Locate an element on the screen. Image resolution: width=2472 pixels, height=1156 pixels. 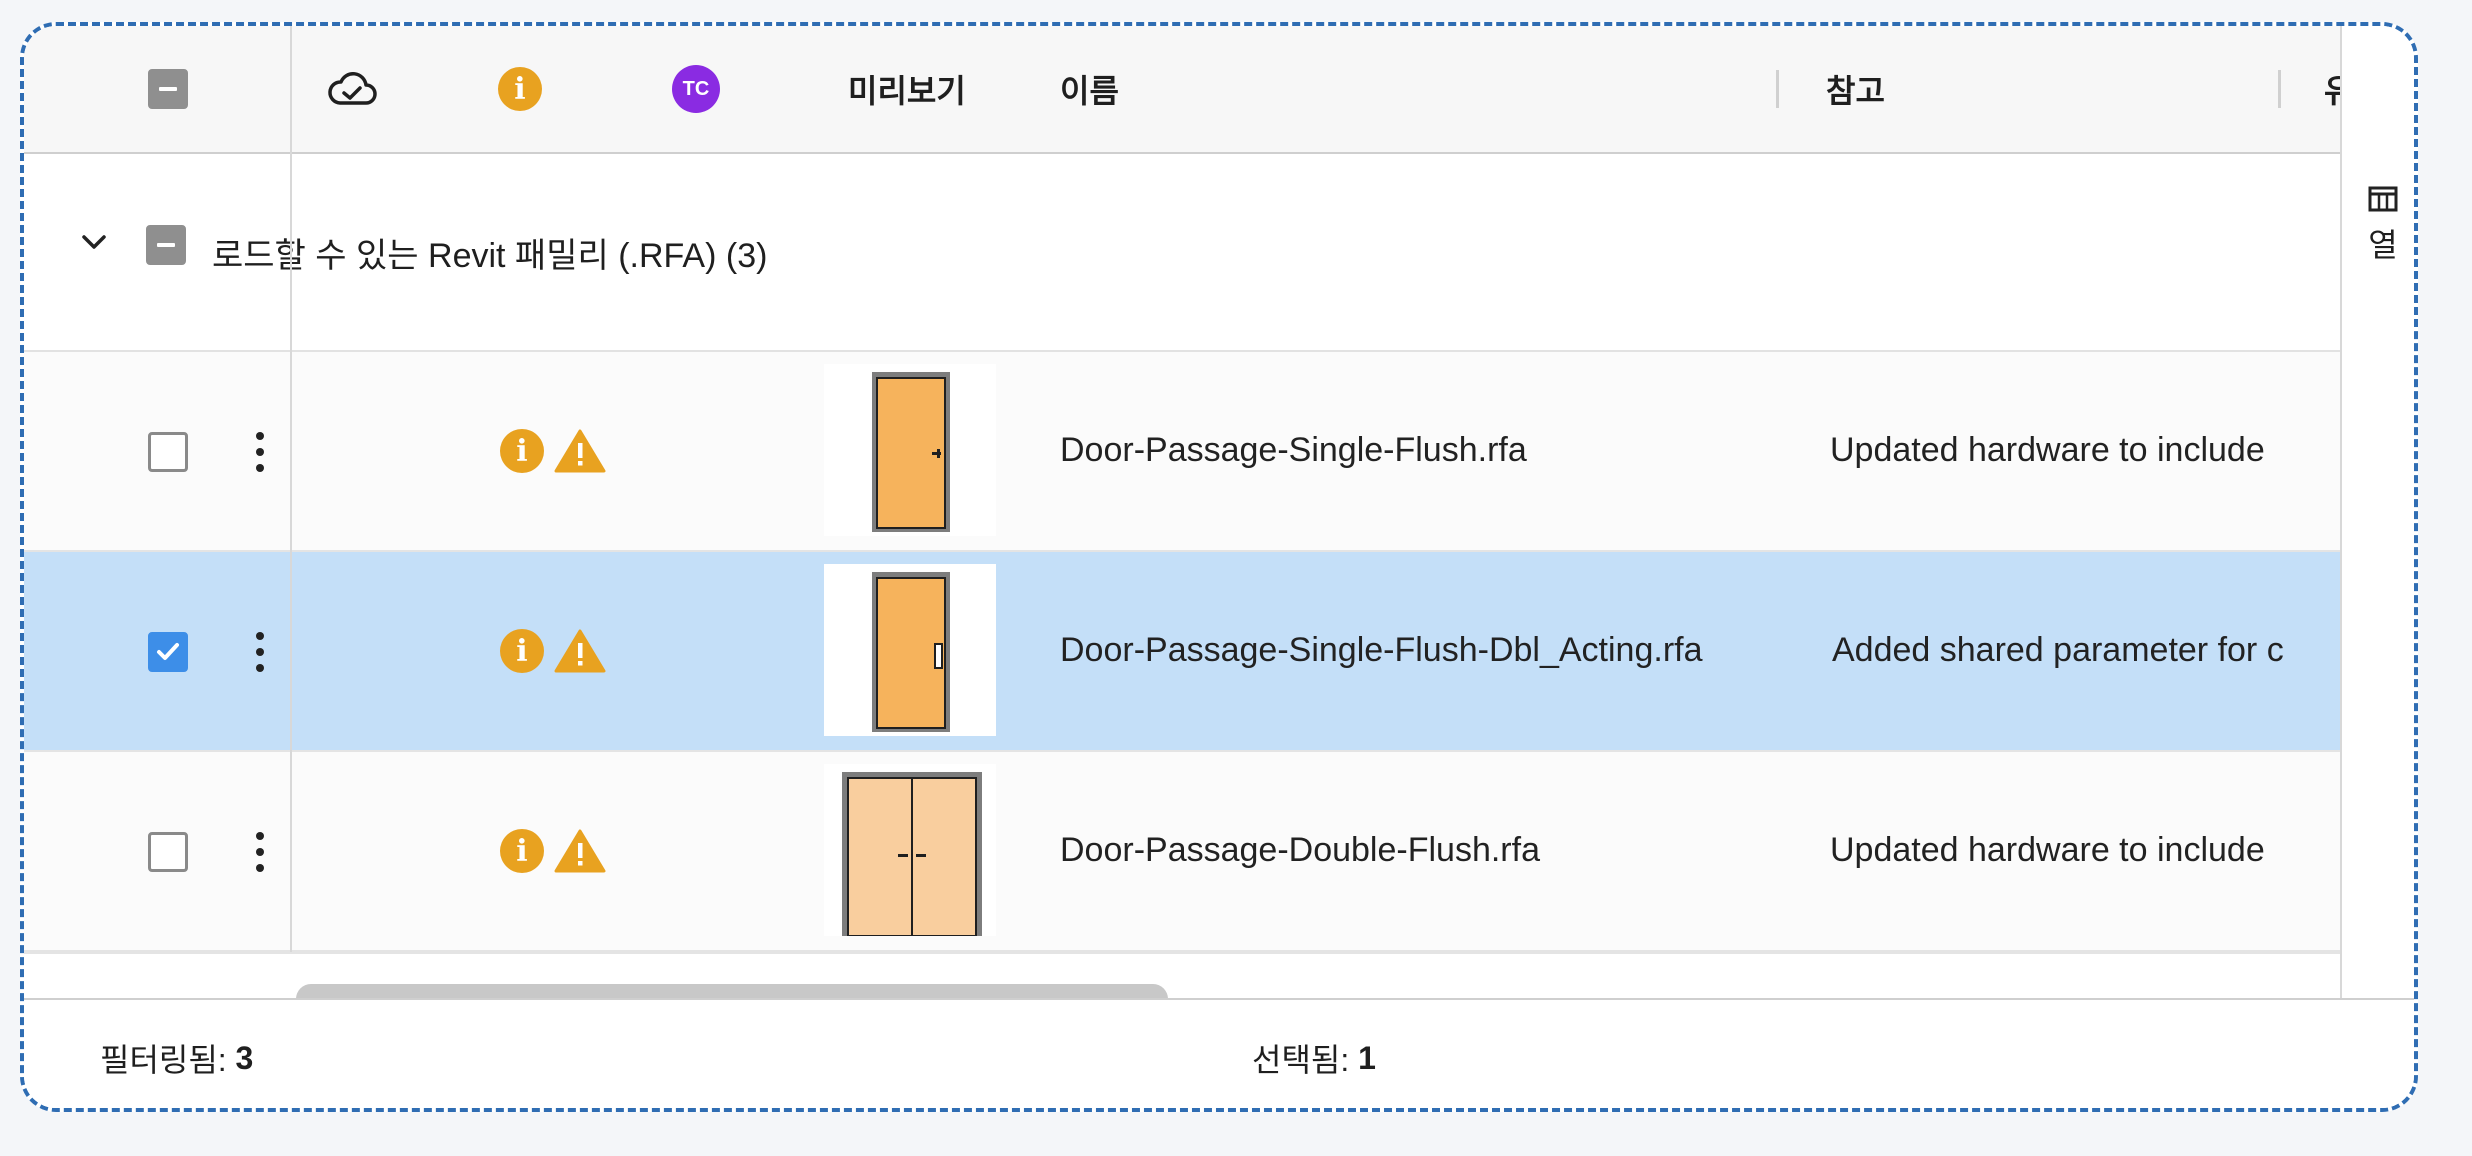
preview-column-label: 미리보기 is located at coordinates (907, 91).